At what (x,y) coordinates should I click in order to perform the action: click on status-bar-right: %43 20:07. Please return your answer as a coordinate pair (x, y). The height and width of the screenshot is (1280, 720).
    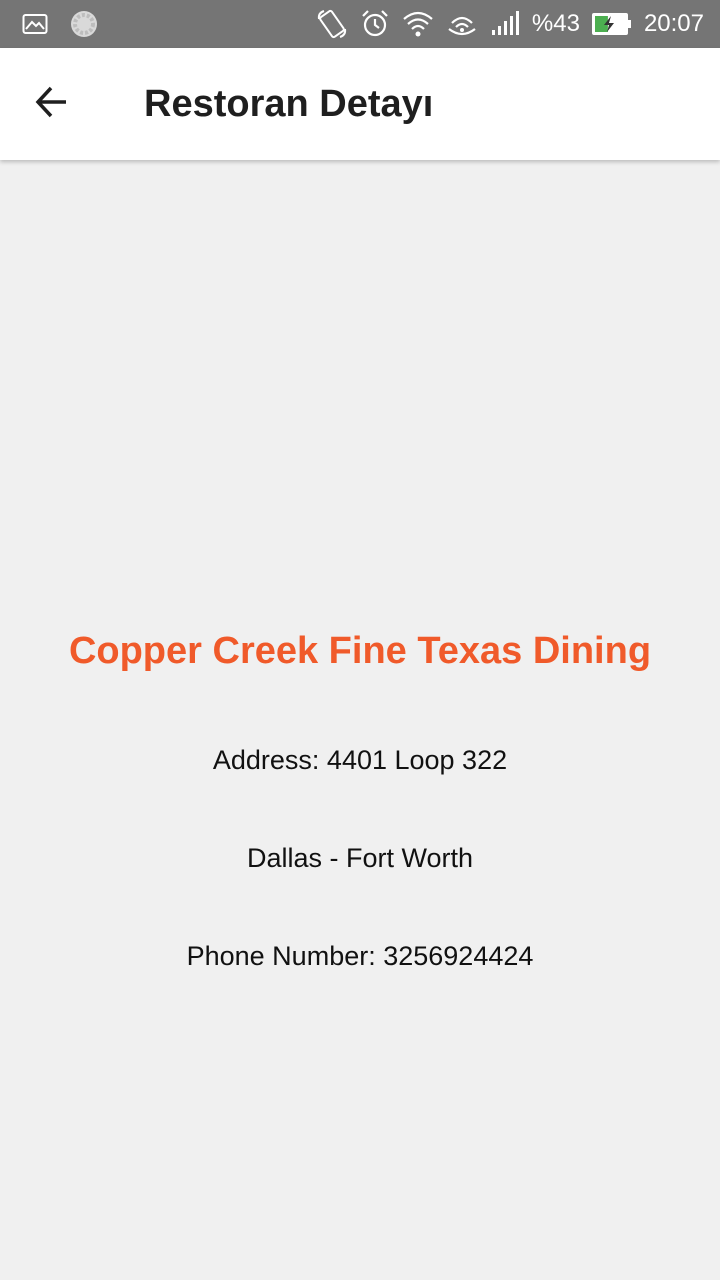
    Looking at the image, I should click on (504, 24).